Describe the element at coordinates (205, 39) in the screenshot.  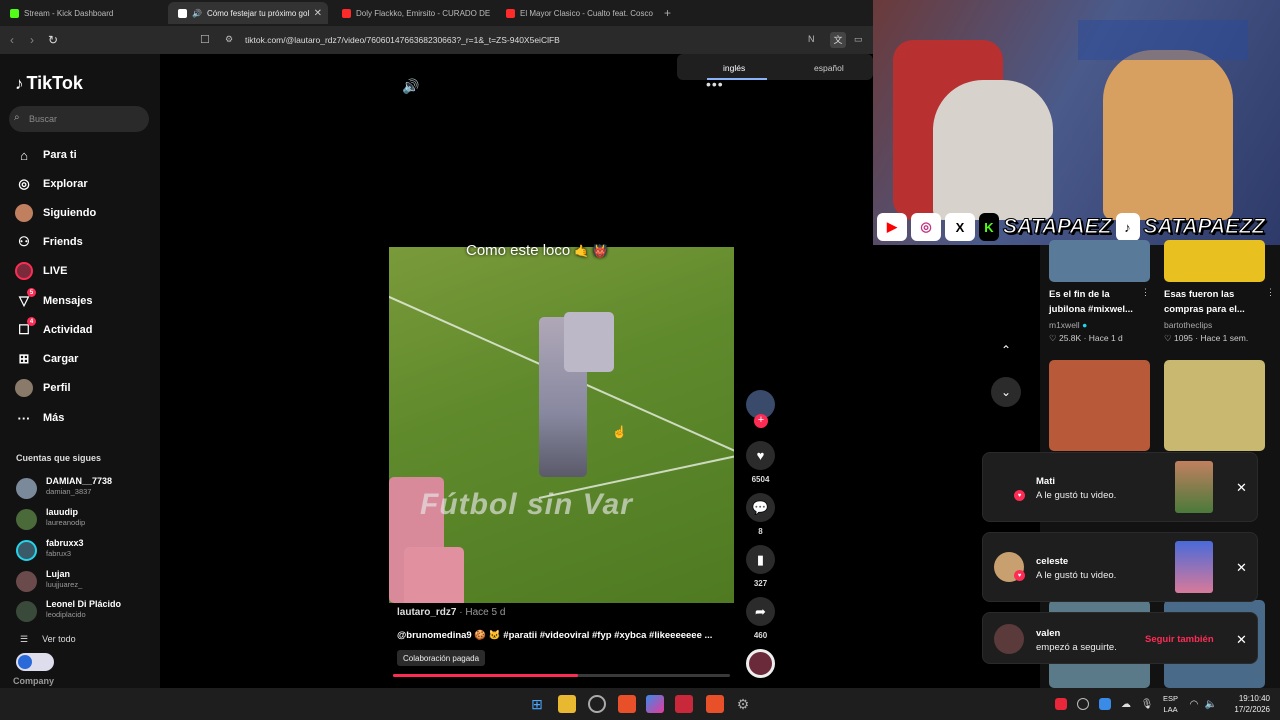
I see `bookmark-icon: ☐` at that location.